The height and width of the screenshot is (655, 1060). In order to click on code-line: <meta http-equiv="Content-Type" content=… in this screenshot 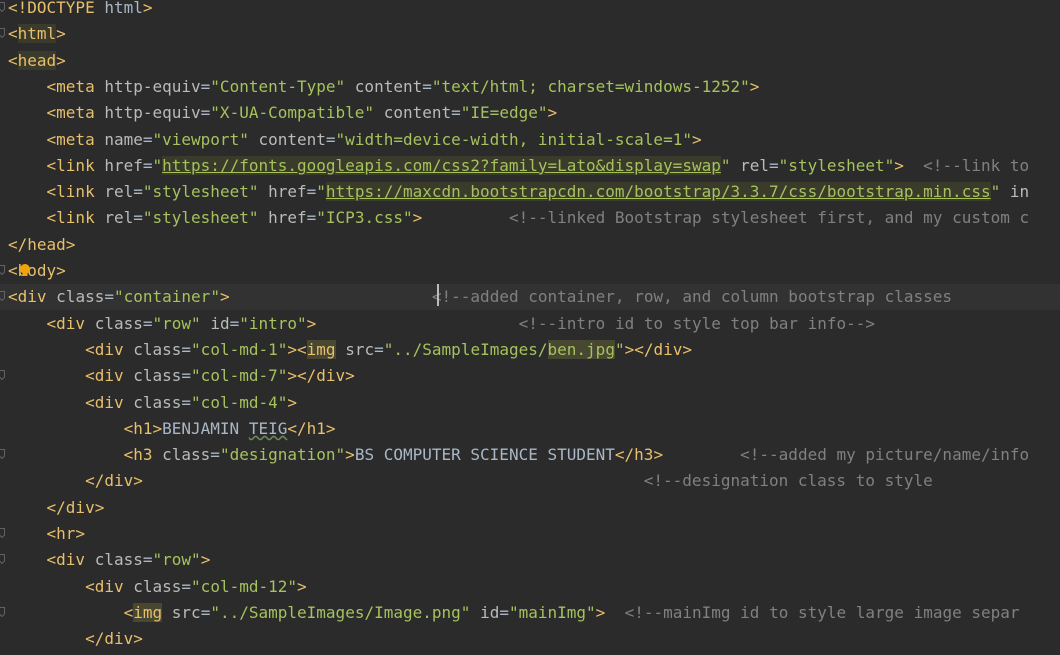, I will do `click(530, 87)`.